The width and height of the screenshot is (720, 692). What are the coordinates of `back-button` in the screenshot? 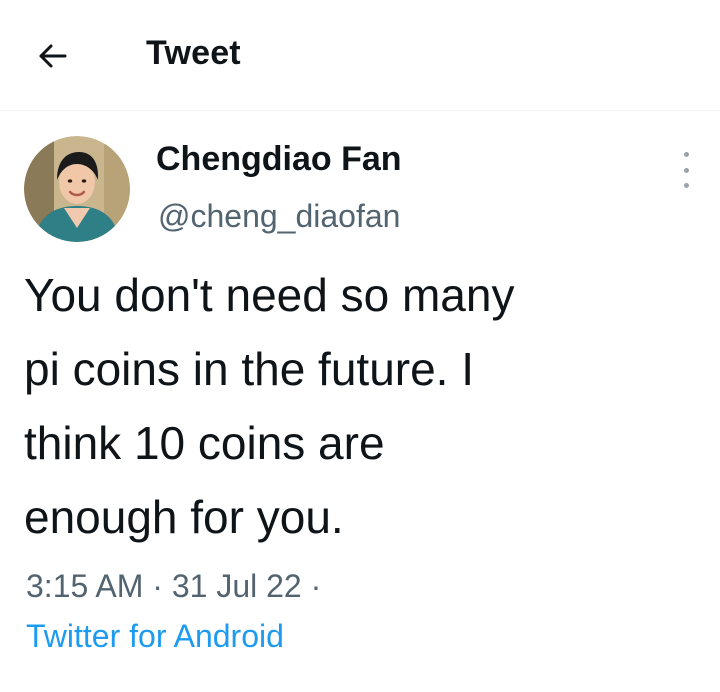 It's located at (52, 56).